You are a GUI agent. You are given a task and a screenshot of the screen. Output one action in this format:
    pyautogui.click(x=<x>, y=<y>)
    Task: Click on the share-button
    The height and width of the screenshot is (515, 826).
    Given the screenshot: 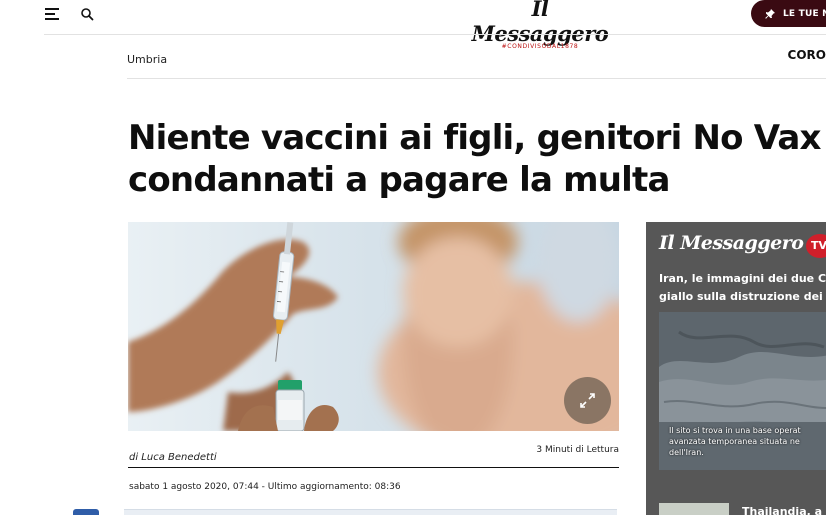 What is the action you would take?
    pyautogui.click(x=86, y=512)
    